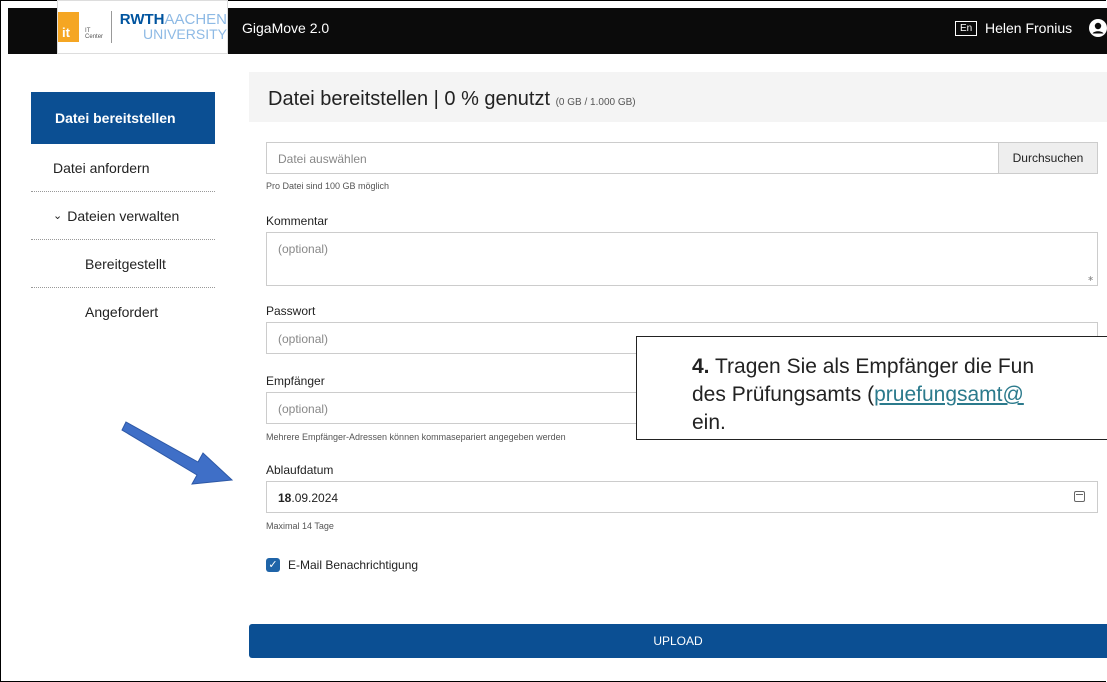 This screenshot has height=682, width=1107. What do you see at coordinates (115, 118) in the screenshot?
I see `sidebar-item-label: Datei bereitstellen` at bounding box center [115, 118].